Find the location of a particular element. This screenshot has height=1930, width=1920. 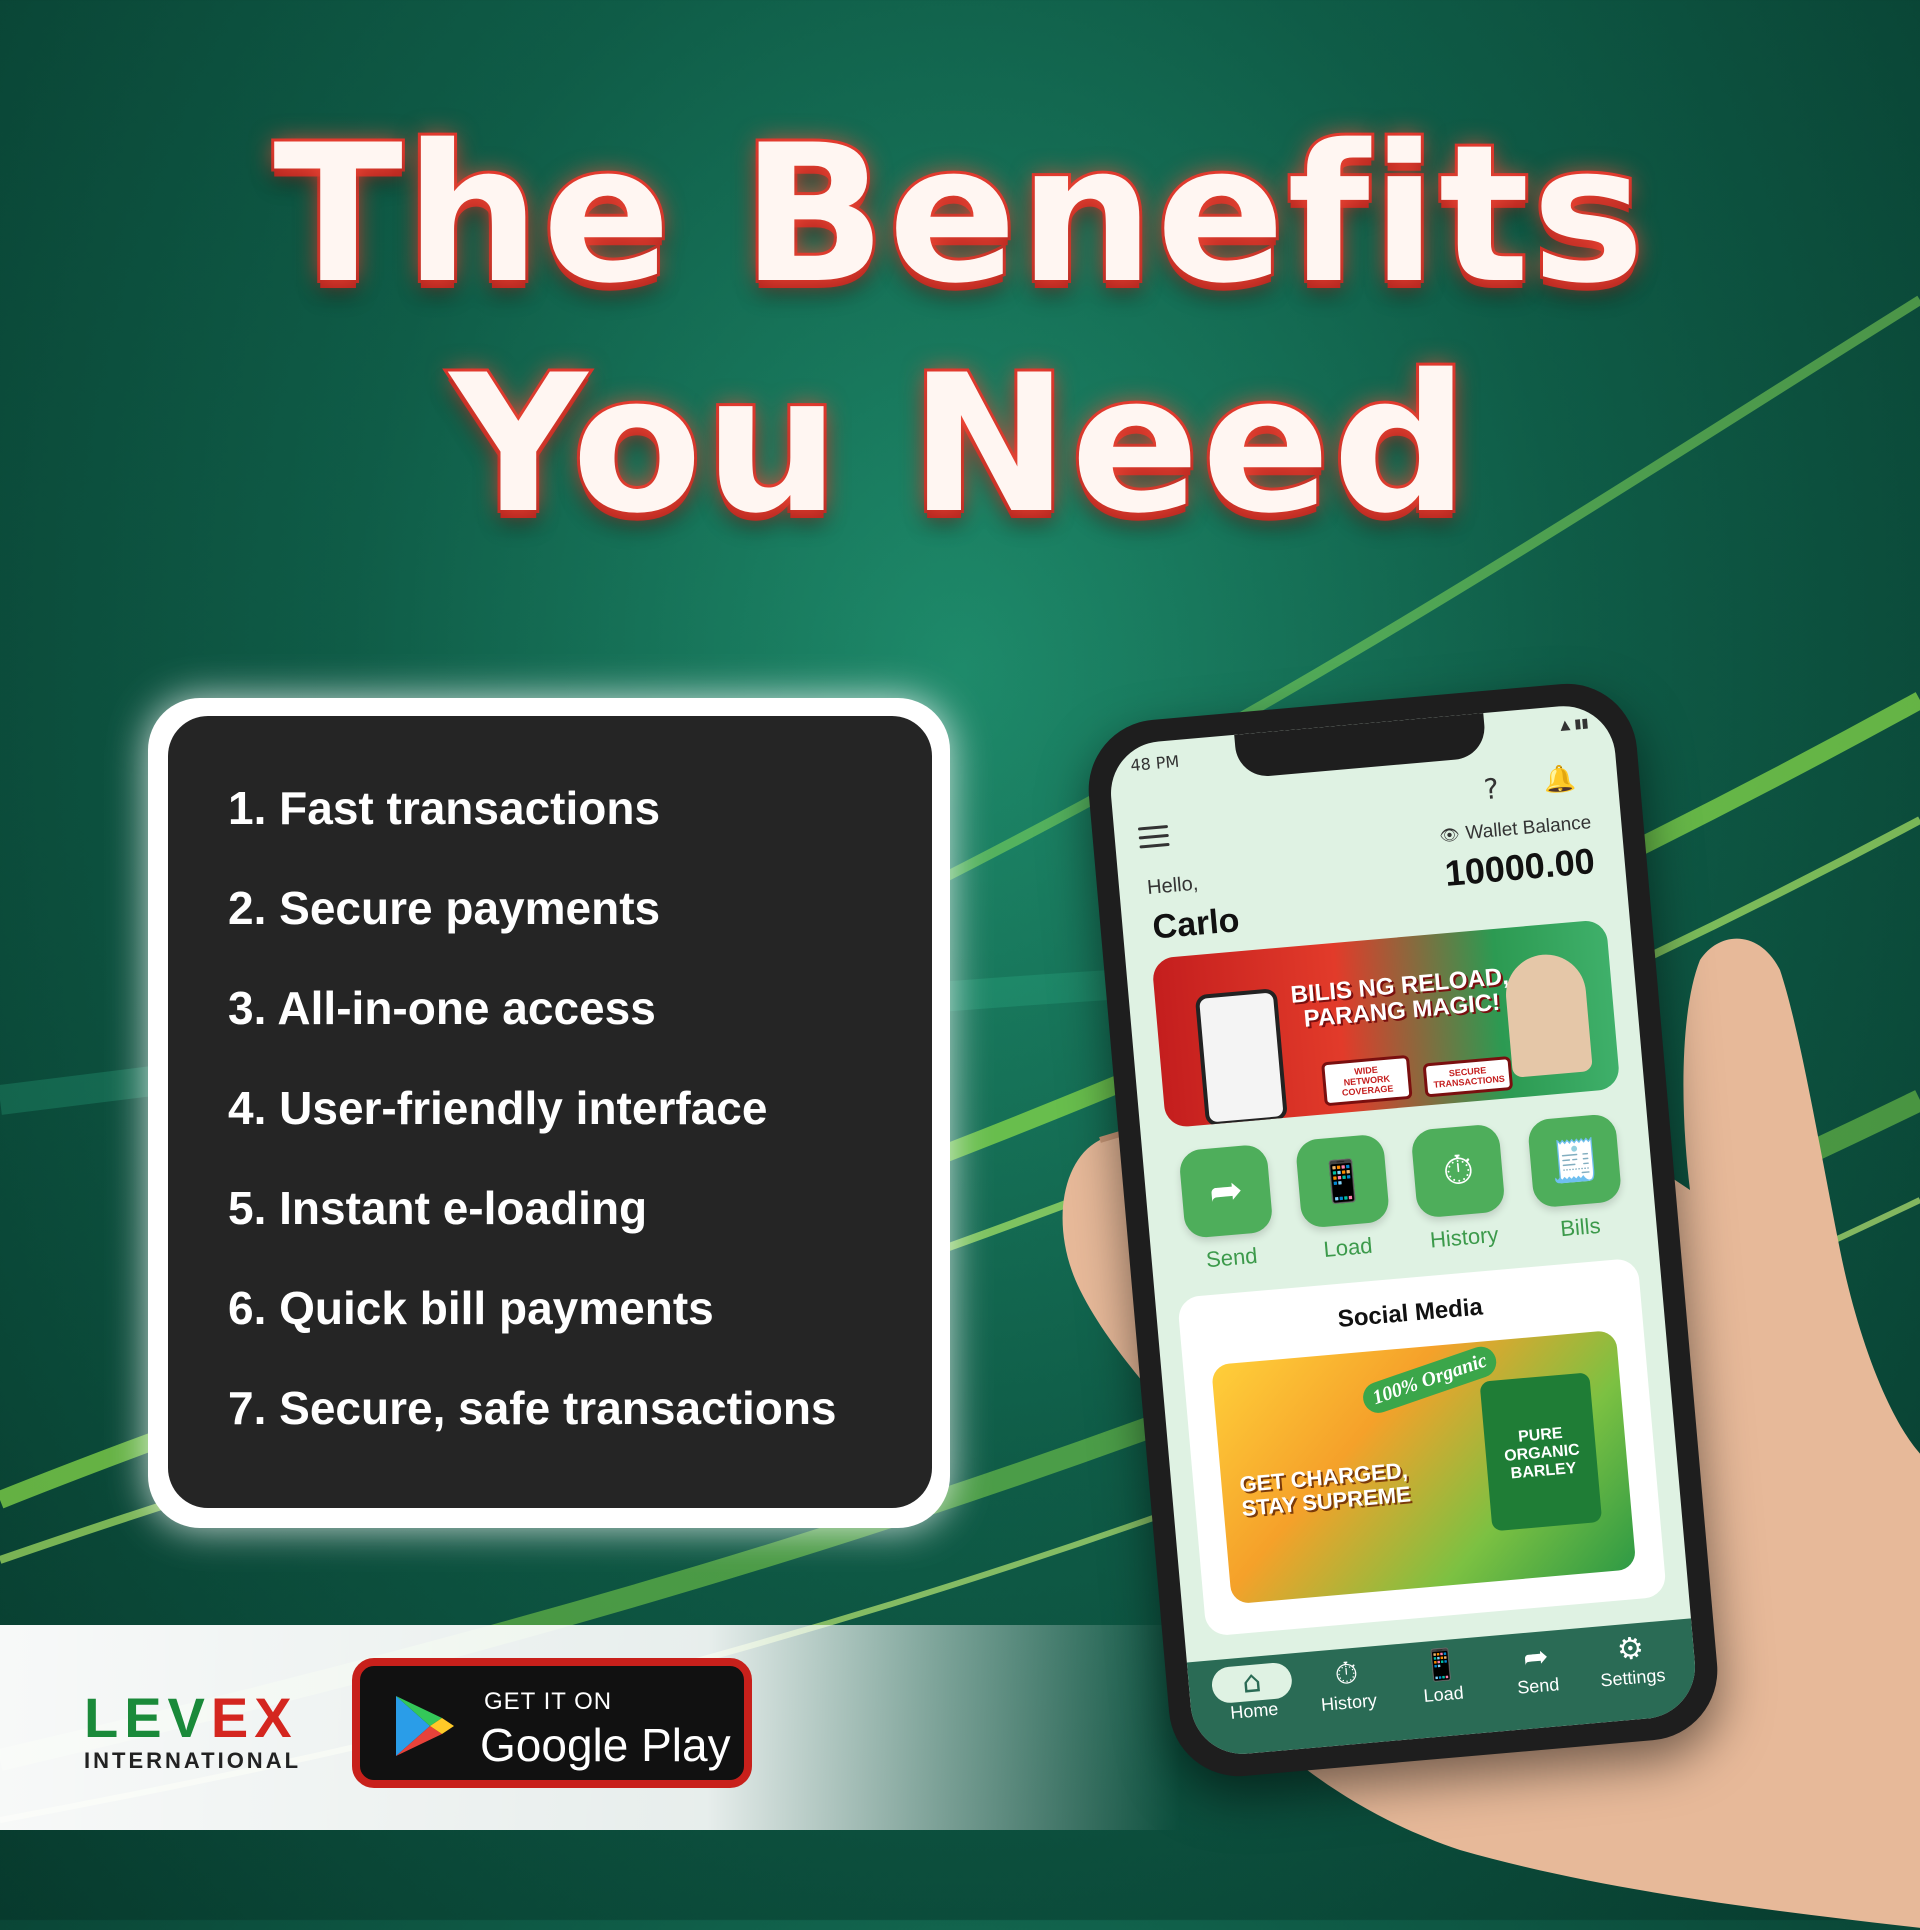

play-store-icon is located at coordinates (425, 1726).